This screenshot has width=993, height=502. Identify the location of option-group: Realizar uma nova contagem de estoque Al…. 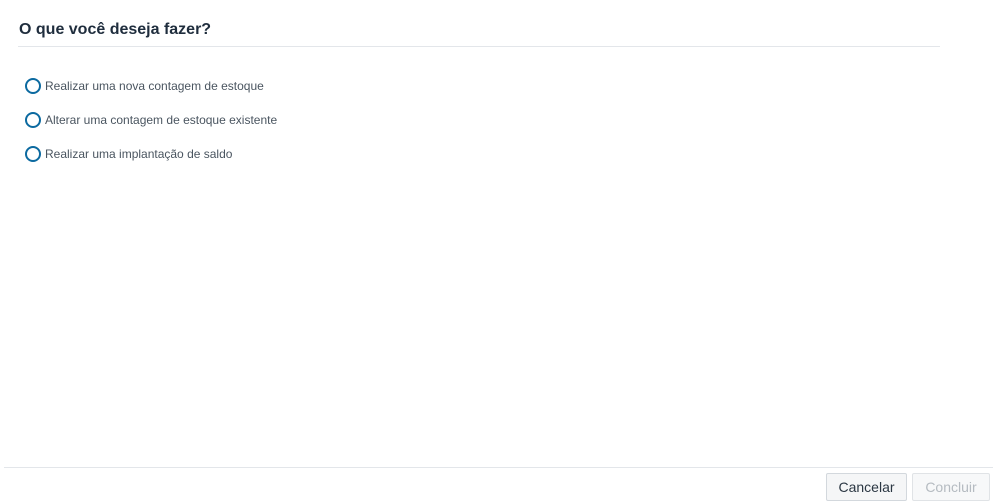
(151, 129).